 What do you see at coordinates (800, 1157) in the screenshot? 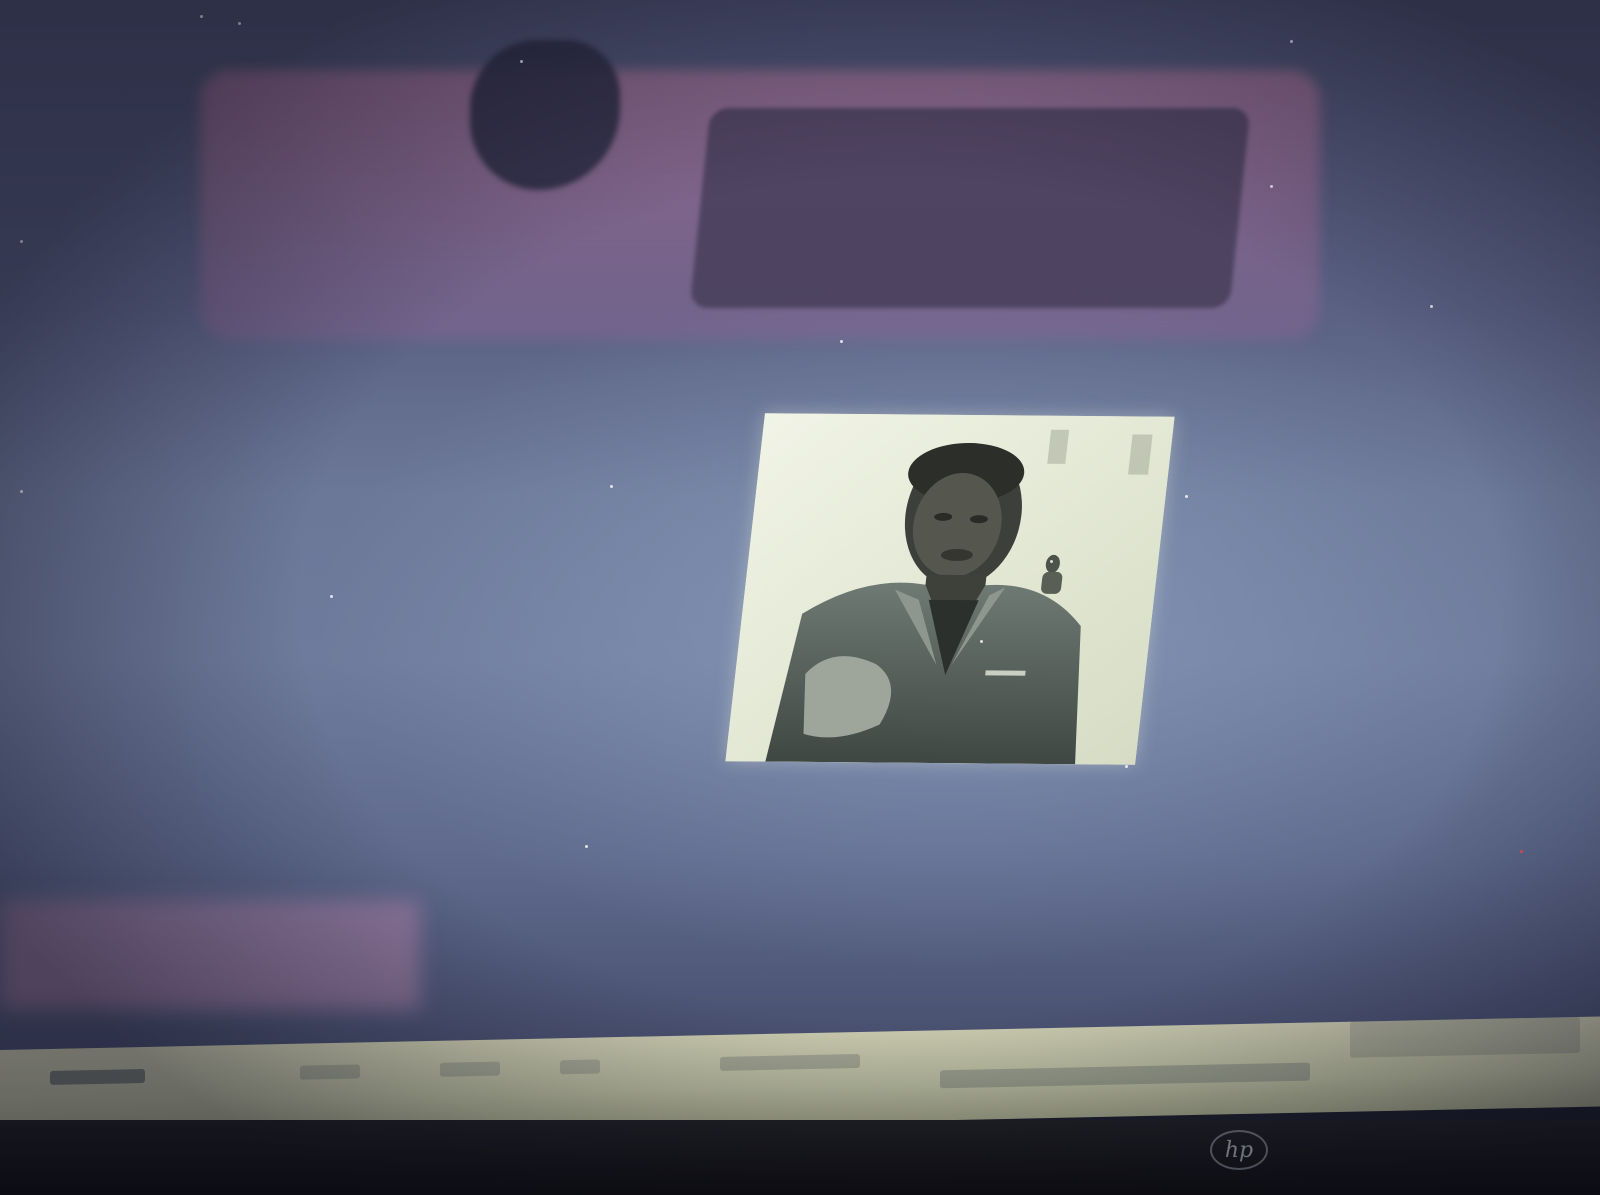
I see `monitor-bezel: hp` at bounding box center [800, 1157].